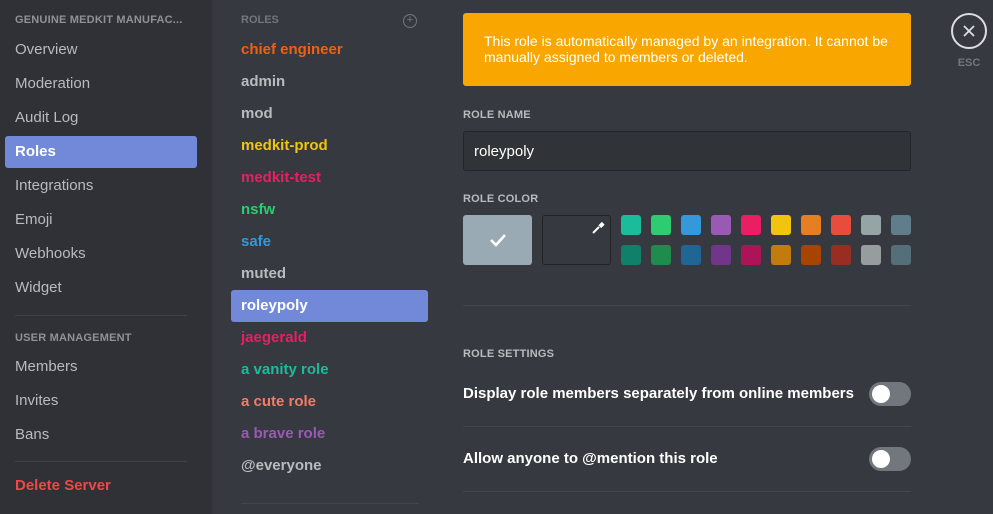 This screenshot has height=514, width=993. What do you see at coordinates (101, 118) in the screenshot?
I see `sidebar-item-audit-log: Audit Log` at bounding box center [101, 118].